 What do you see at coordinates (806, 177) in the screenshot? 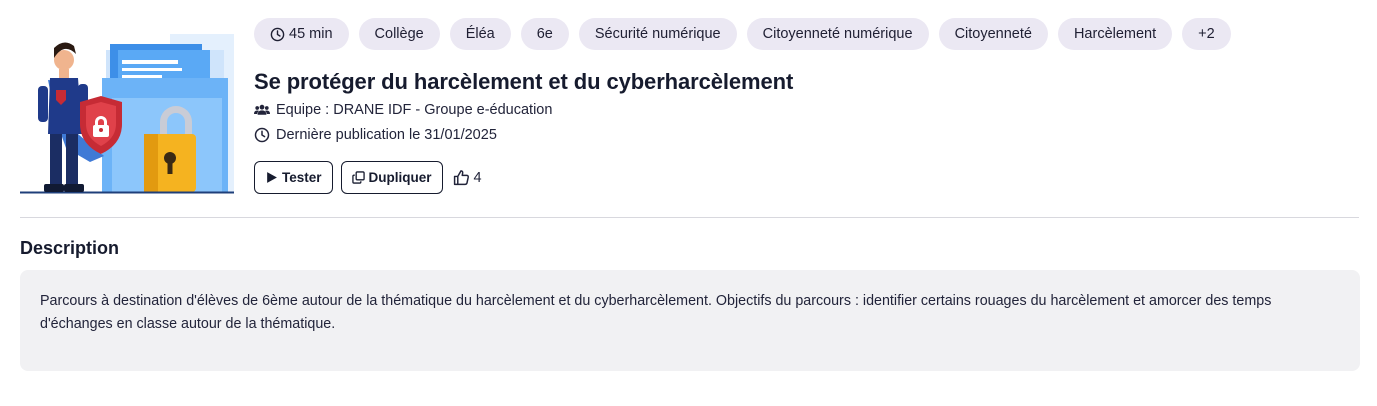
I see `action-bar: Tester Dupliquer 4` at bounding box center [806, 177].